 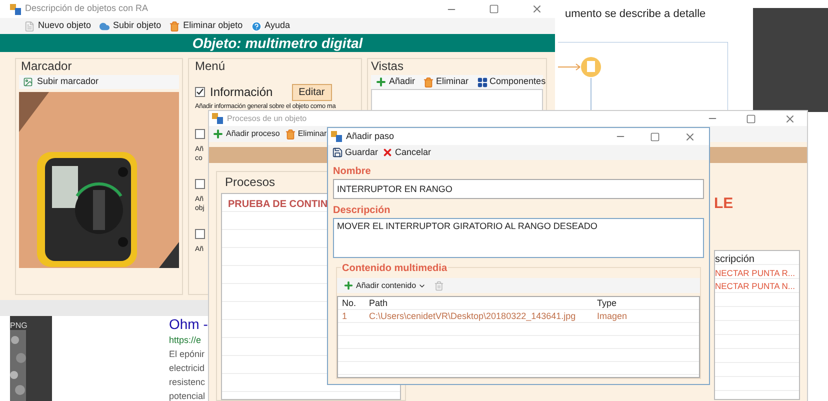 What do you see at coordinates (518, 189) in the screenshot?
I see `name-field: INTERRUPTOR EN RANGO` at bounding box center [518, 189].